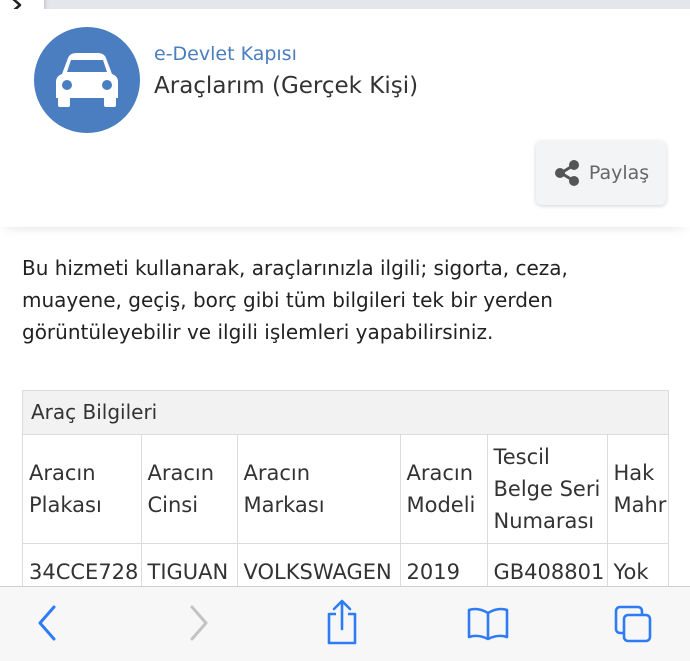  What do you see at coordinates (82, 489) in the screenshot?
I see `column-header-plate: Aracın Plakası` at bounding box center [82, 489].